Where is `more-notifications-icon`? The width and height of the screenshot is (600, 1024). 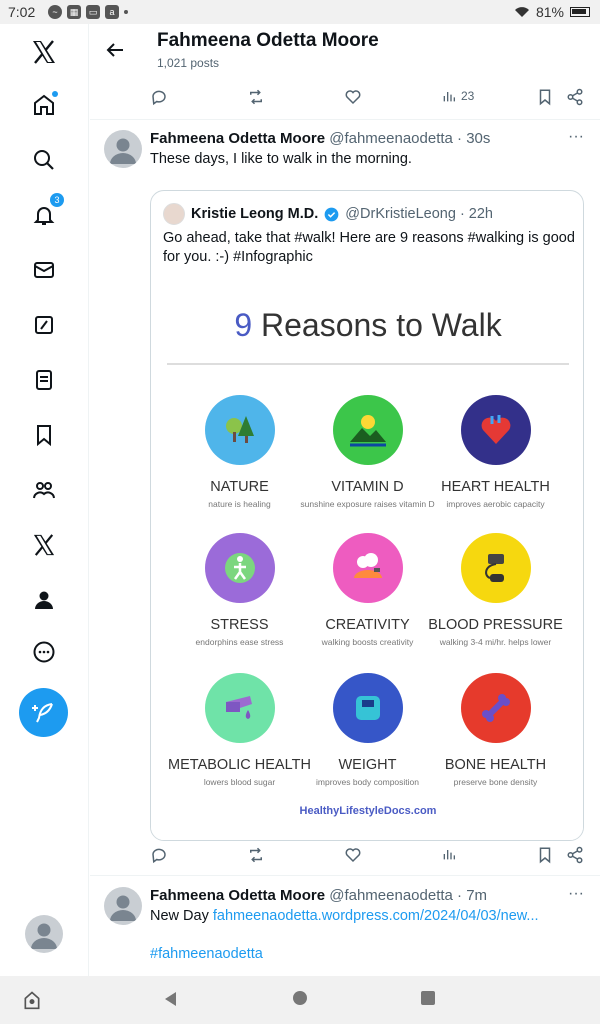
more-notifications-icon is located at coordinates (126, 12).